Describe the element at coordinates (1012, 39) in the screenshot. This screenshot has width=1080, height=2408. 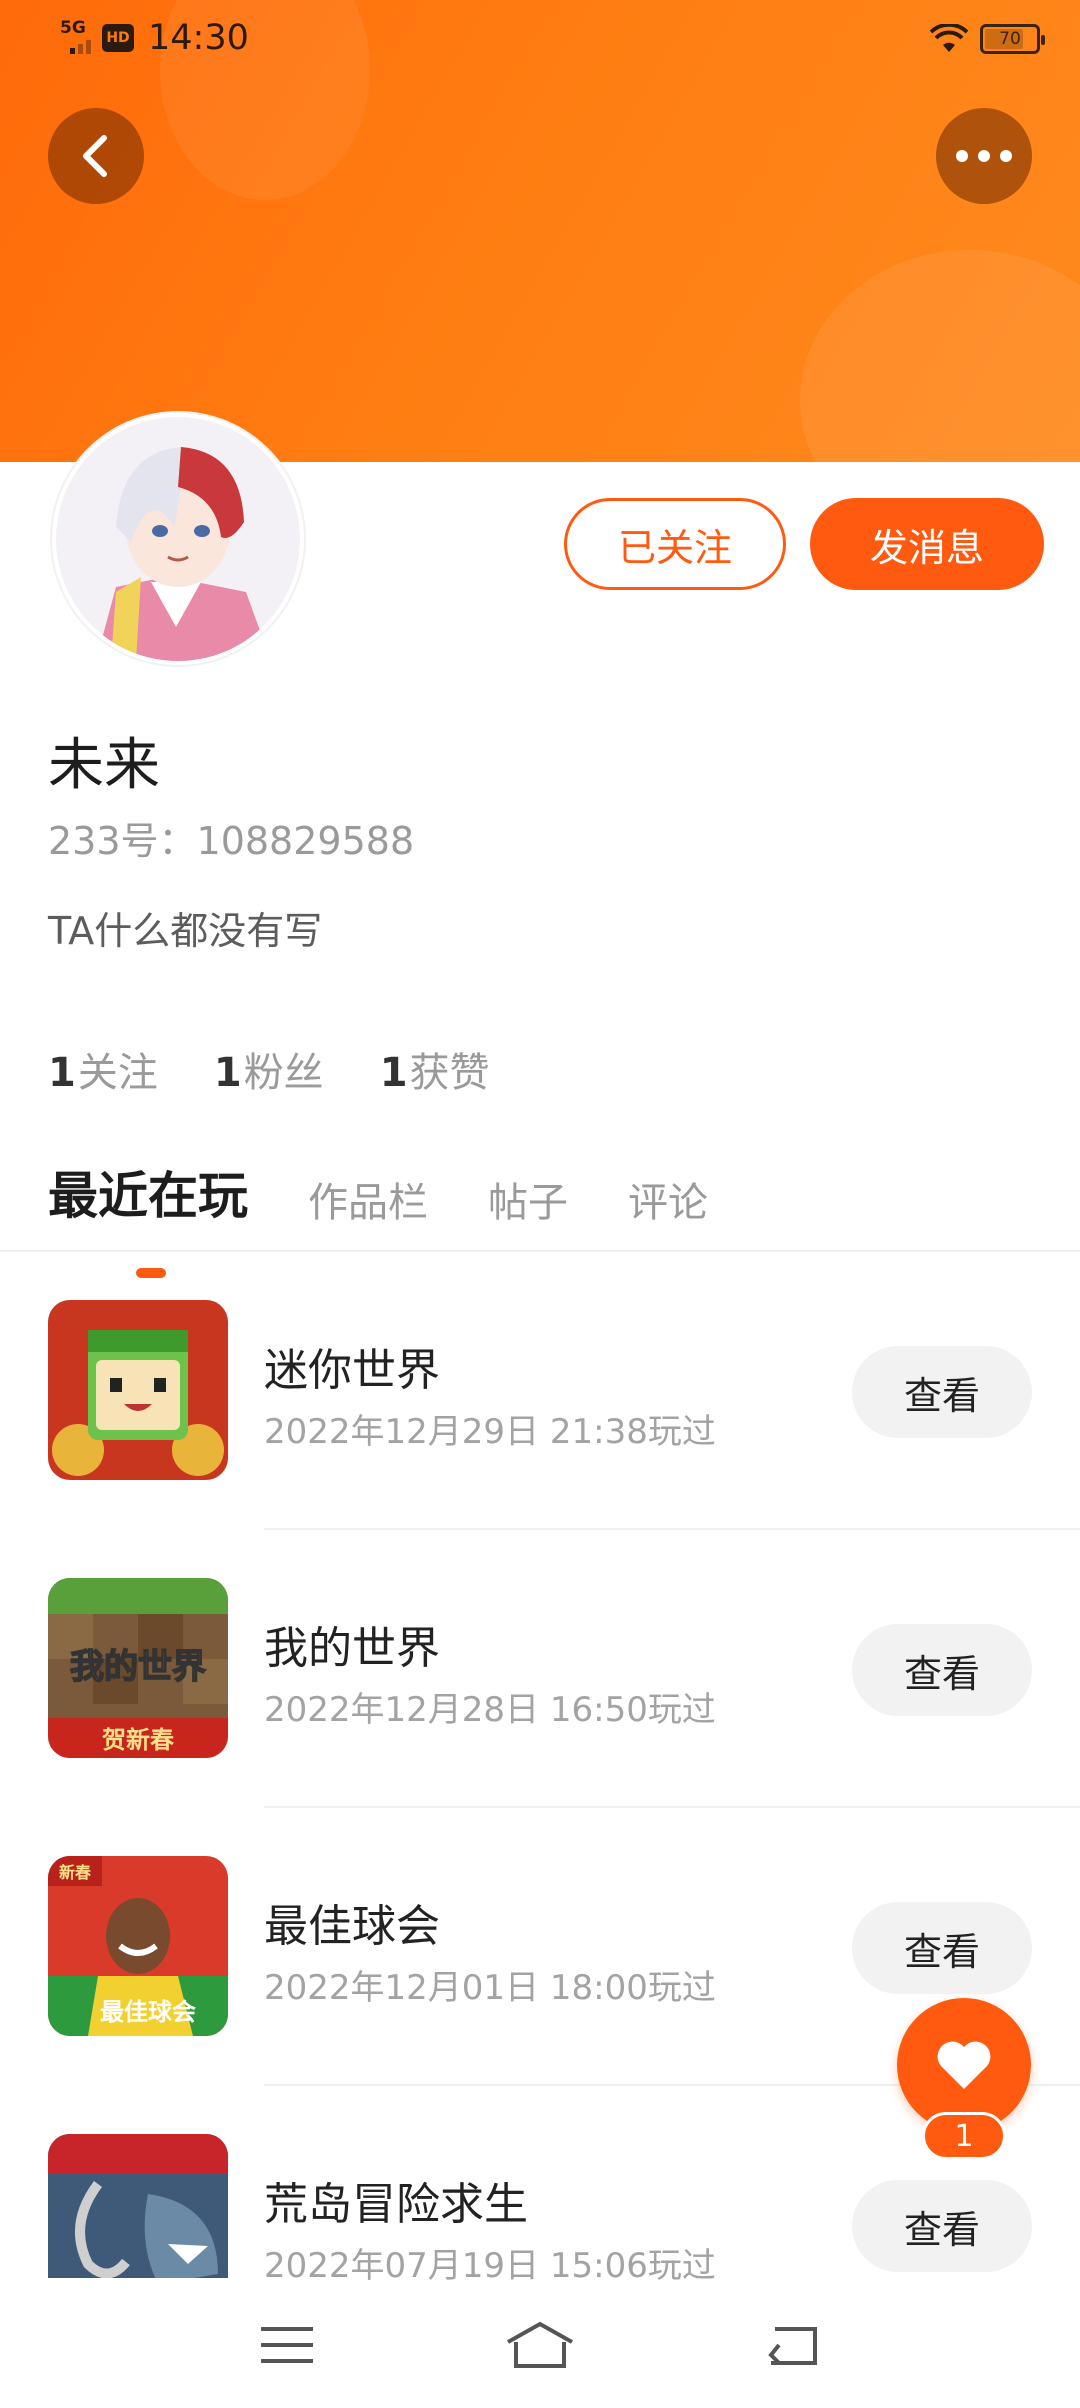
I see `battery-icon: 70` at that location.